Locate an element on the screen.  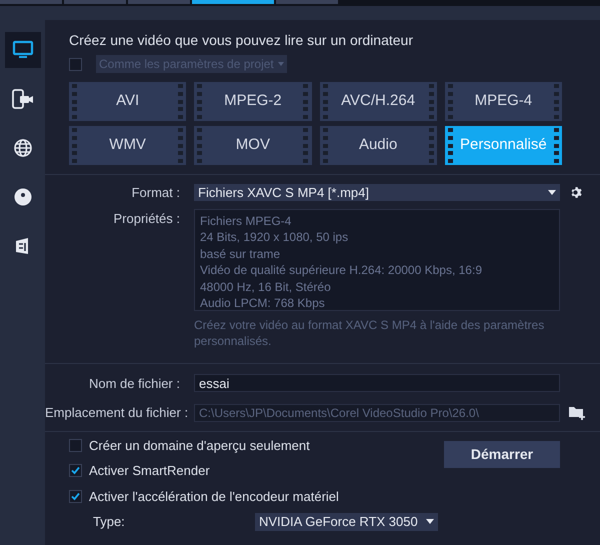
option-label: Activer l'accélération de l'encodeur matériel is located at coordinates (214, 497).